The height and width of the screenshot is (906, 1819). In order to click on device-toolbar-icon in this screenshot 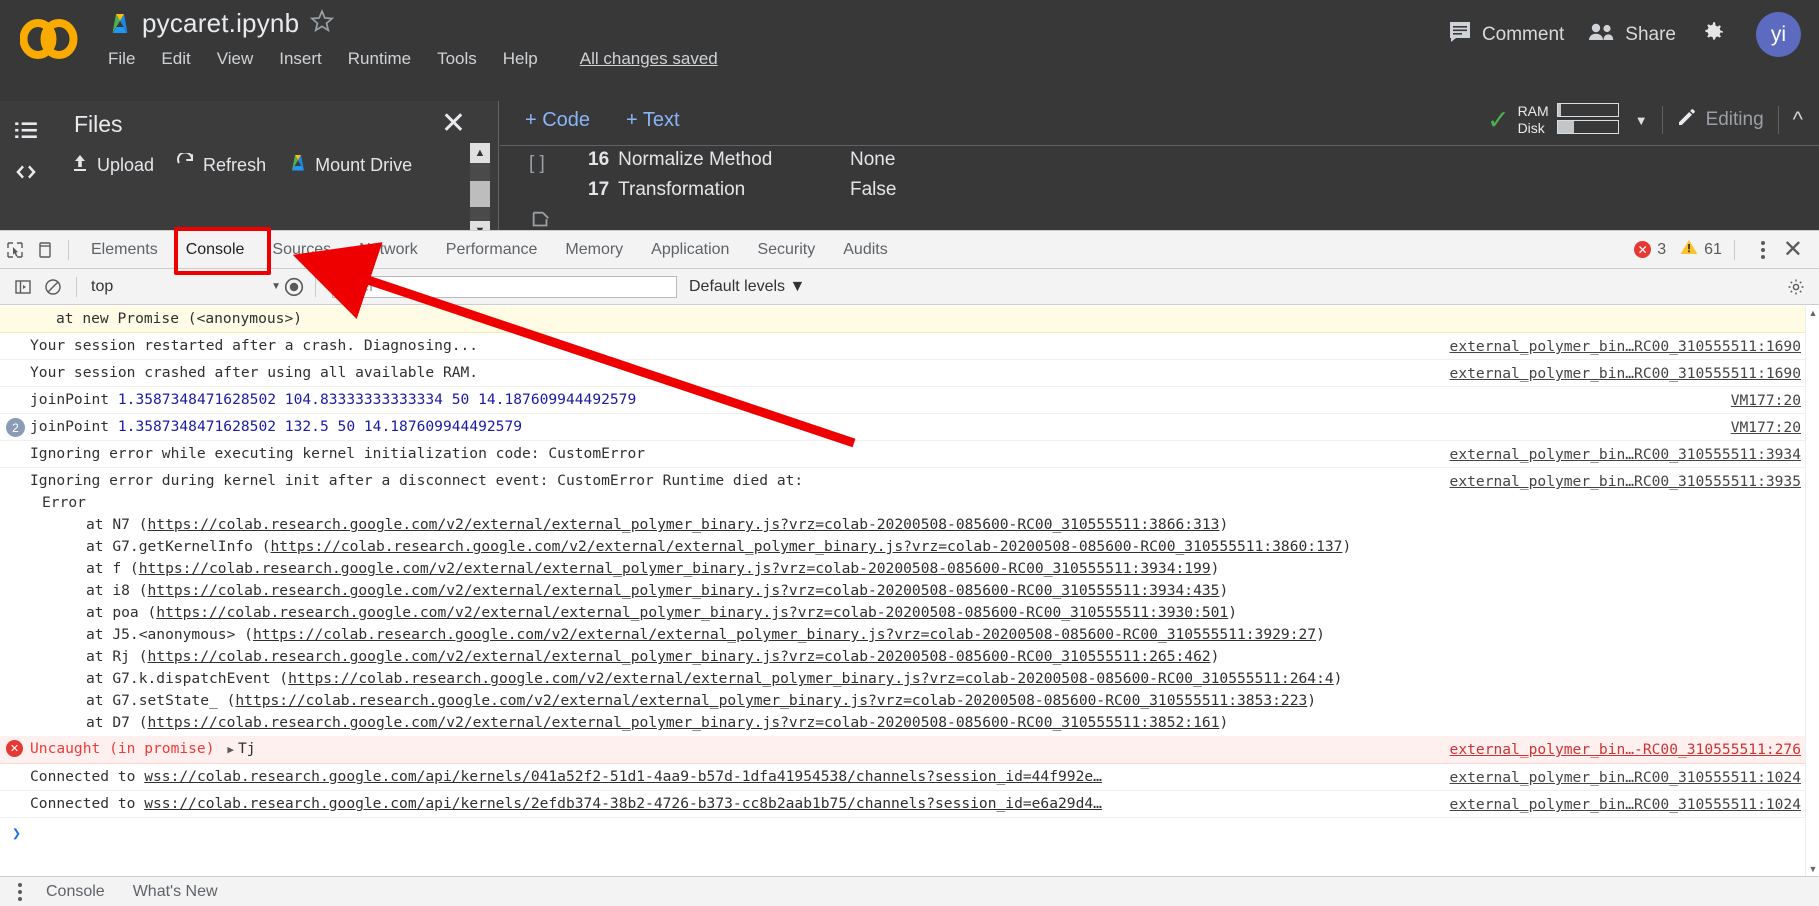, I will do `click(45, 250)`.